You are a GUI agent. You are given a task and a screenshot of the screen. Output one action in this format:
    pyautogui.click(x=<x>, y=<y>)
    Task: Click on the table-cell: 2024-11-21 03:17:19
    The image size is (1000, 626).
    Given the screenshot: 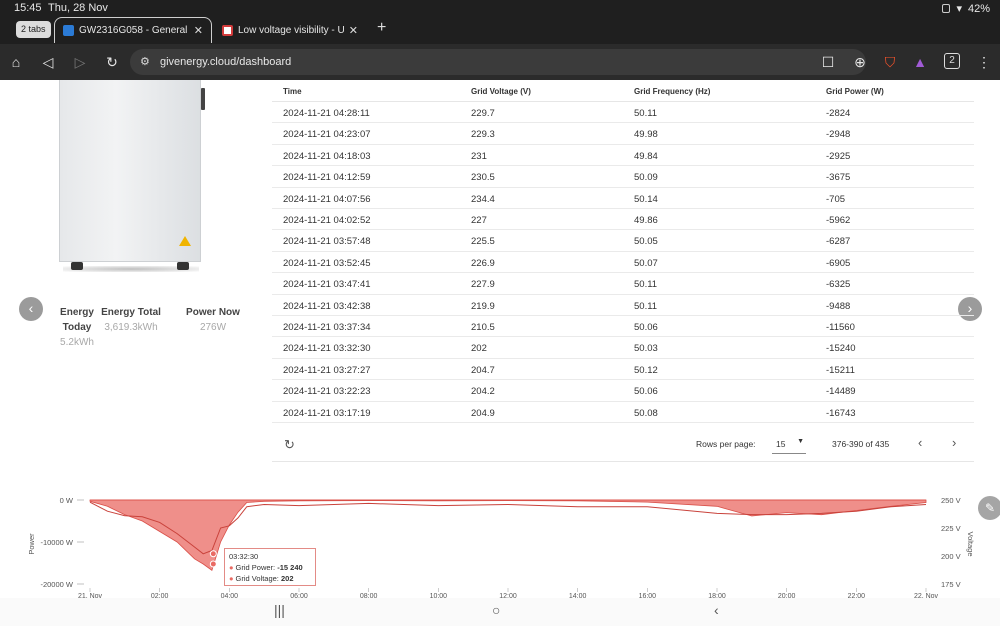 What is the action you would take?
    pyautogui.click(x=327, y=413)
    